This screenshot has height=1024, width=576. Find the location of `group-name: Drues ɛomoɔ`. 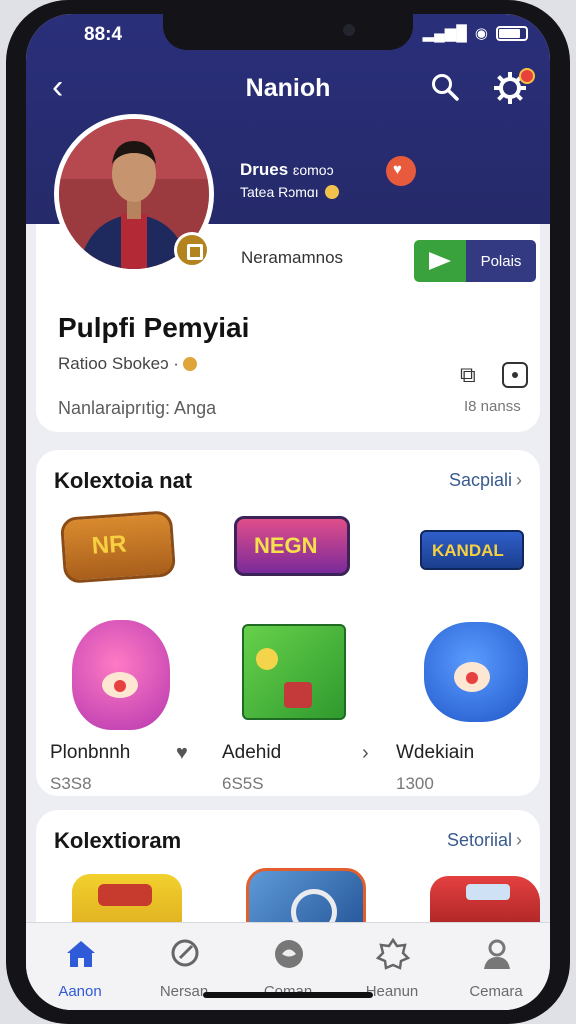

group-name: Drues ɛomoɔ is located at coordinates (287, 169).